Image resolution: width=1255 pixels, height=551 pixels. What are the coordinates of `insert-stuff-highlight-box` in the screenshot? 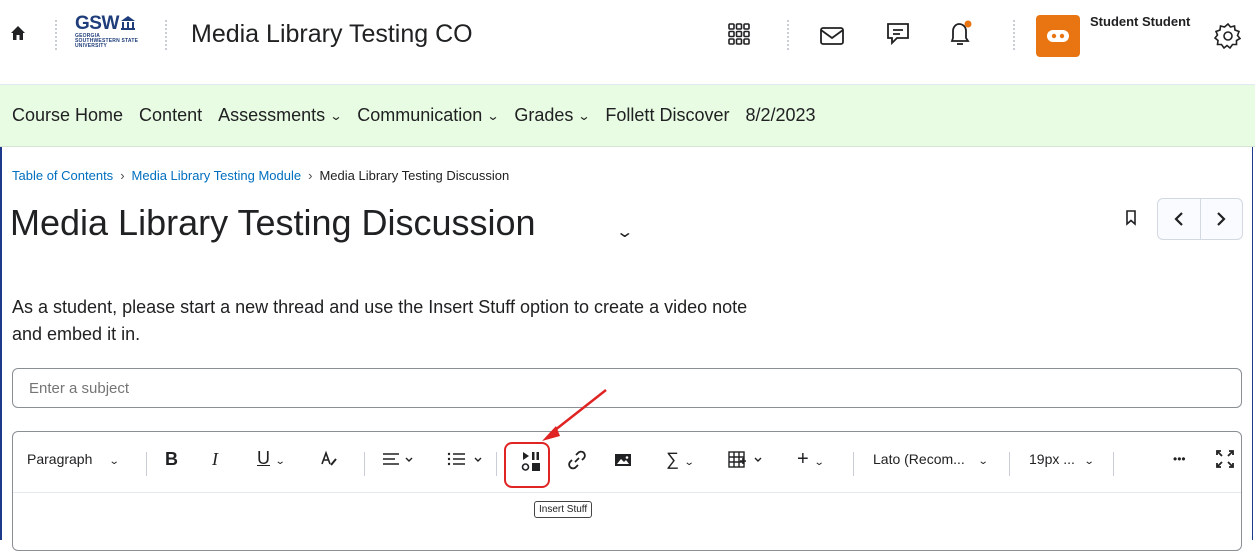 It's located at (527, 465).